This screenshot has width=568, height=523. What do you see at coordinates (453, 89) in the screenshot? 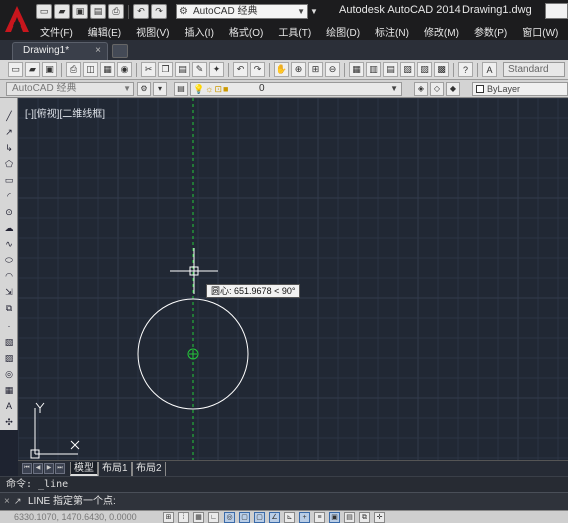
I see `layer-state-icon: ◆` at bounding box center [453, 89].